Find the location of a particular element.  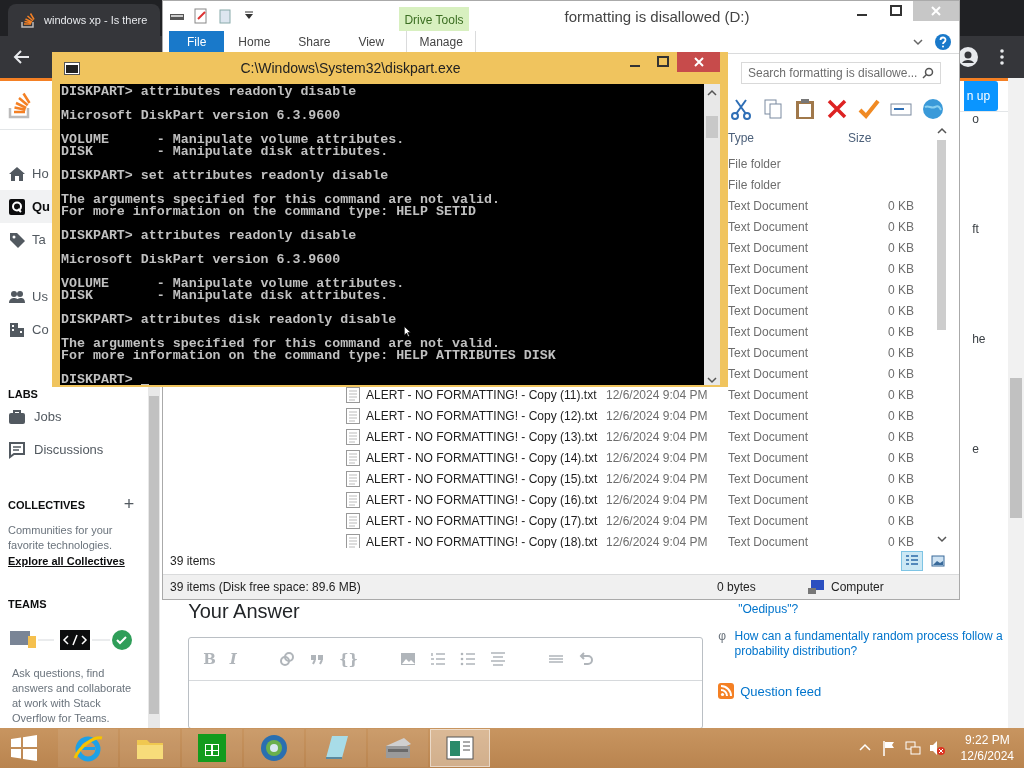

link-icon is located at coordinates (286, 659).